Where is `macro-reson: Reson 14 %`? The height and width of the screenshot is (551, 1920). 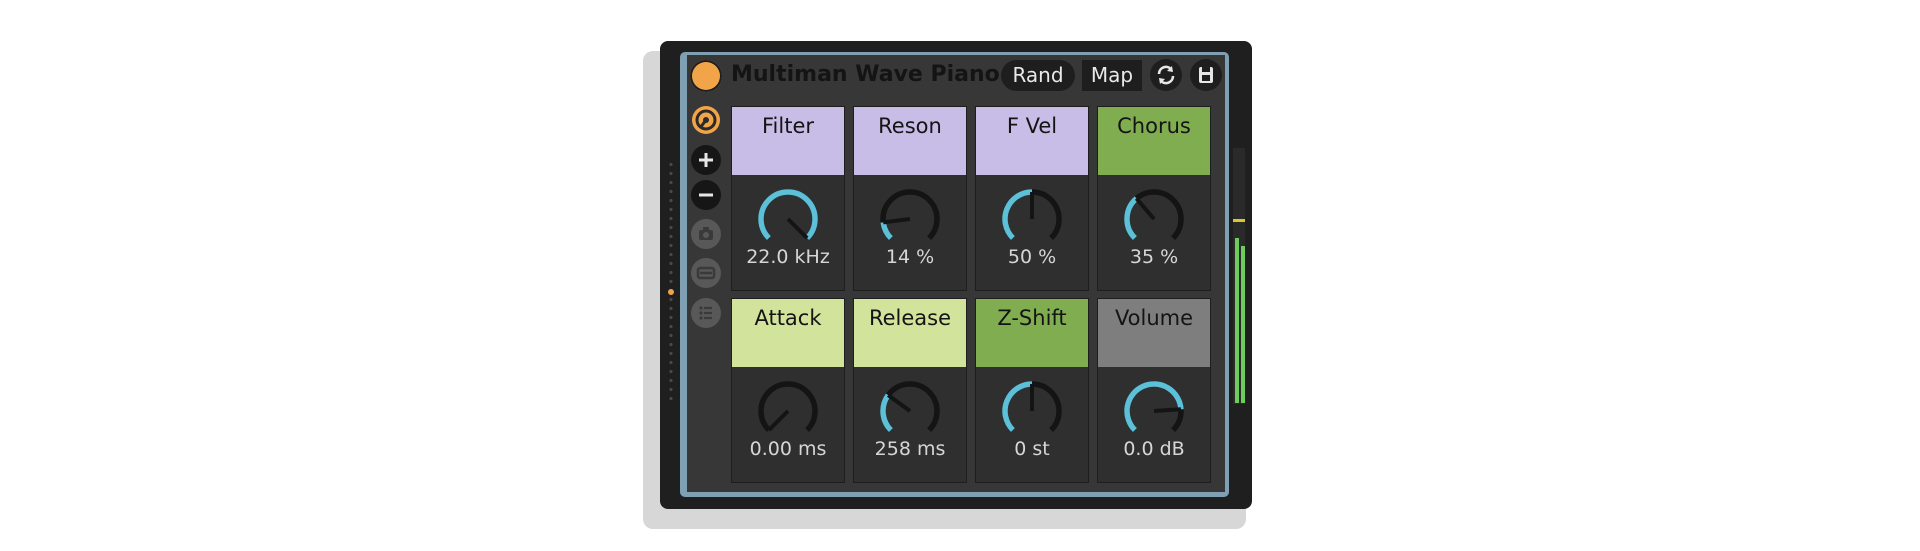
macro-reson: Reson 14 % is located at coordinates (910, 198).